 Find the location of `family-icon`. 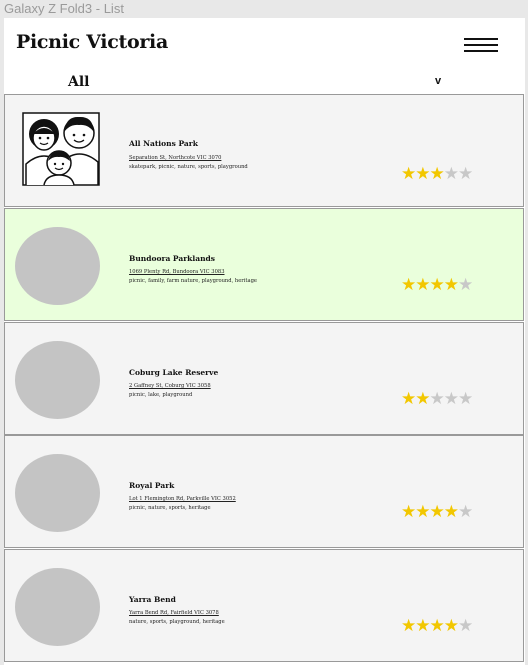

family-icon is located at coordinates (61, 149).